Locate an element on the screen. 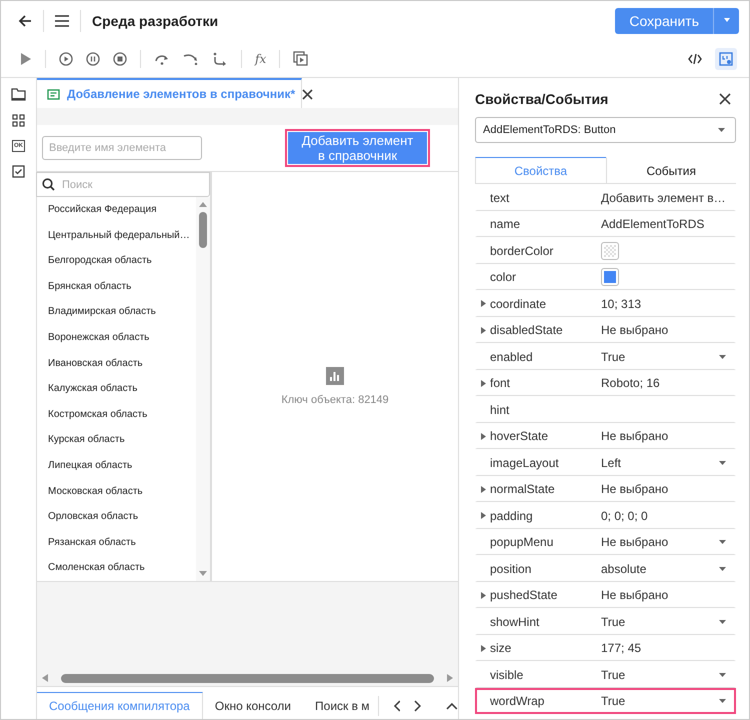 This screenshot has width=750, height=720. list-item: Орловская область is located at coordinates (116, 517).